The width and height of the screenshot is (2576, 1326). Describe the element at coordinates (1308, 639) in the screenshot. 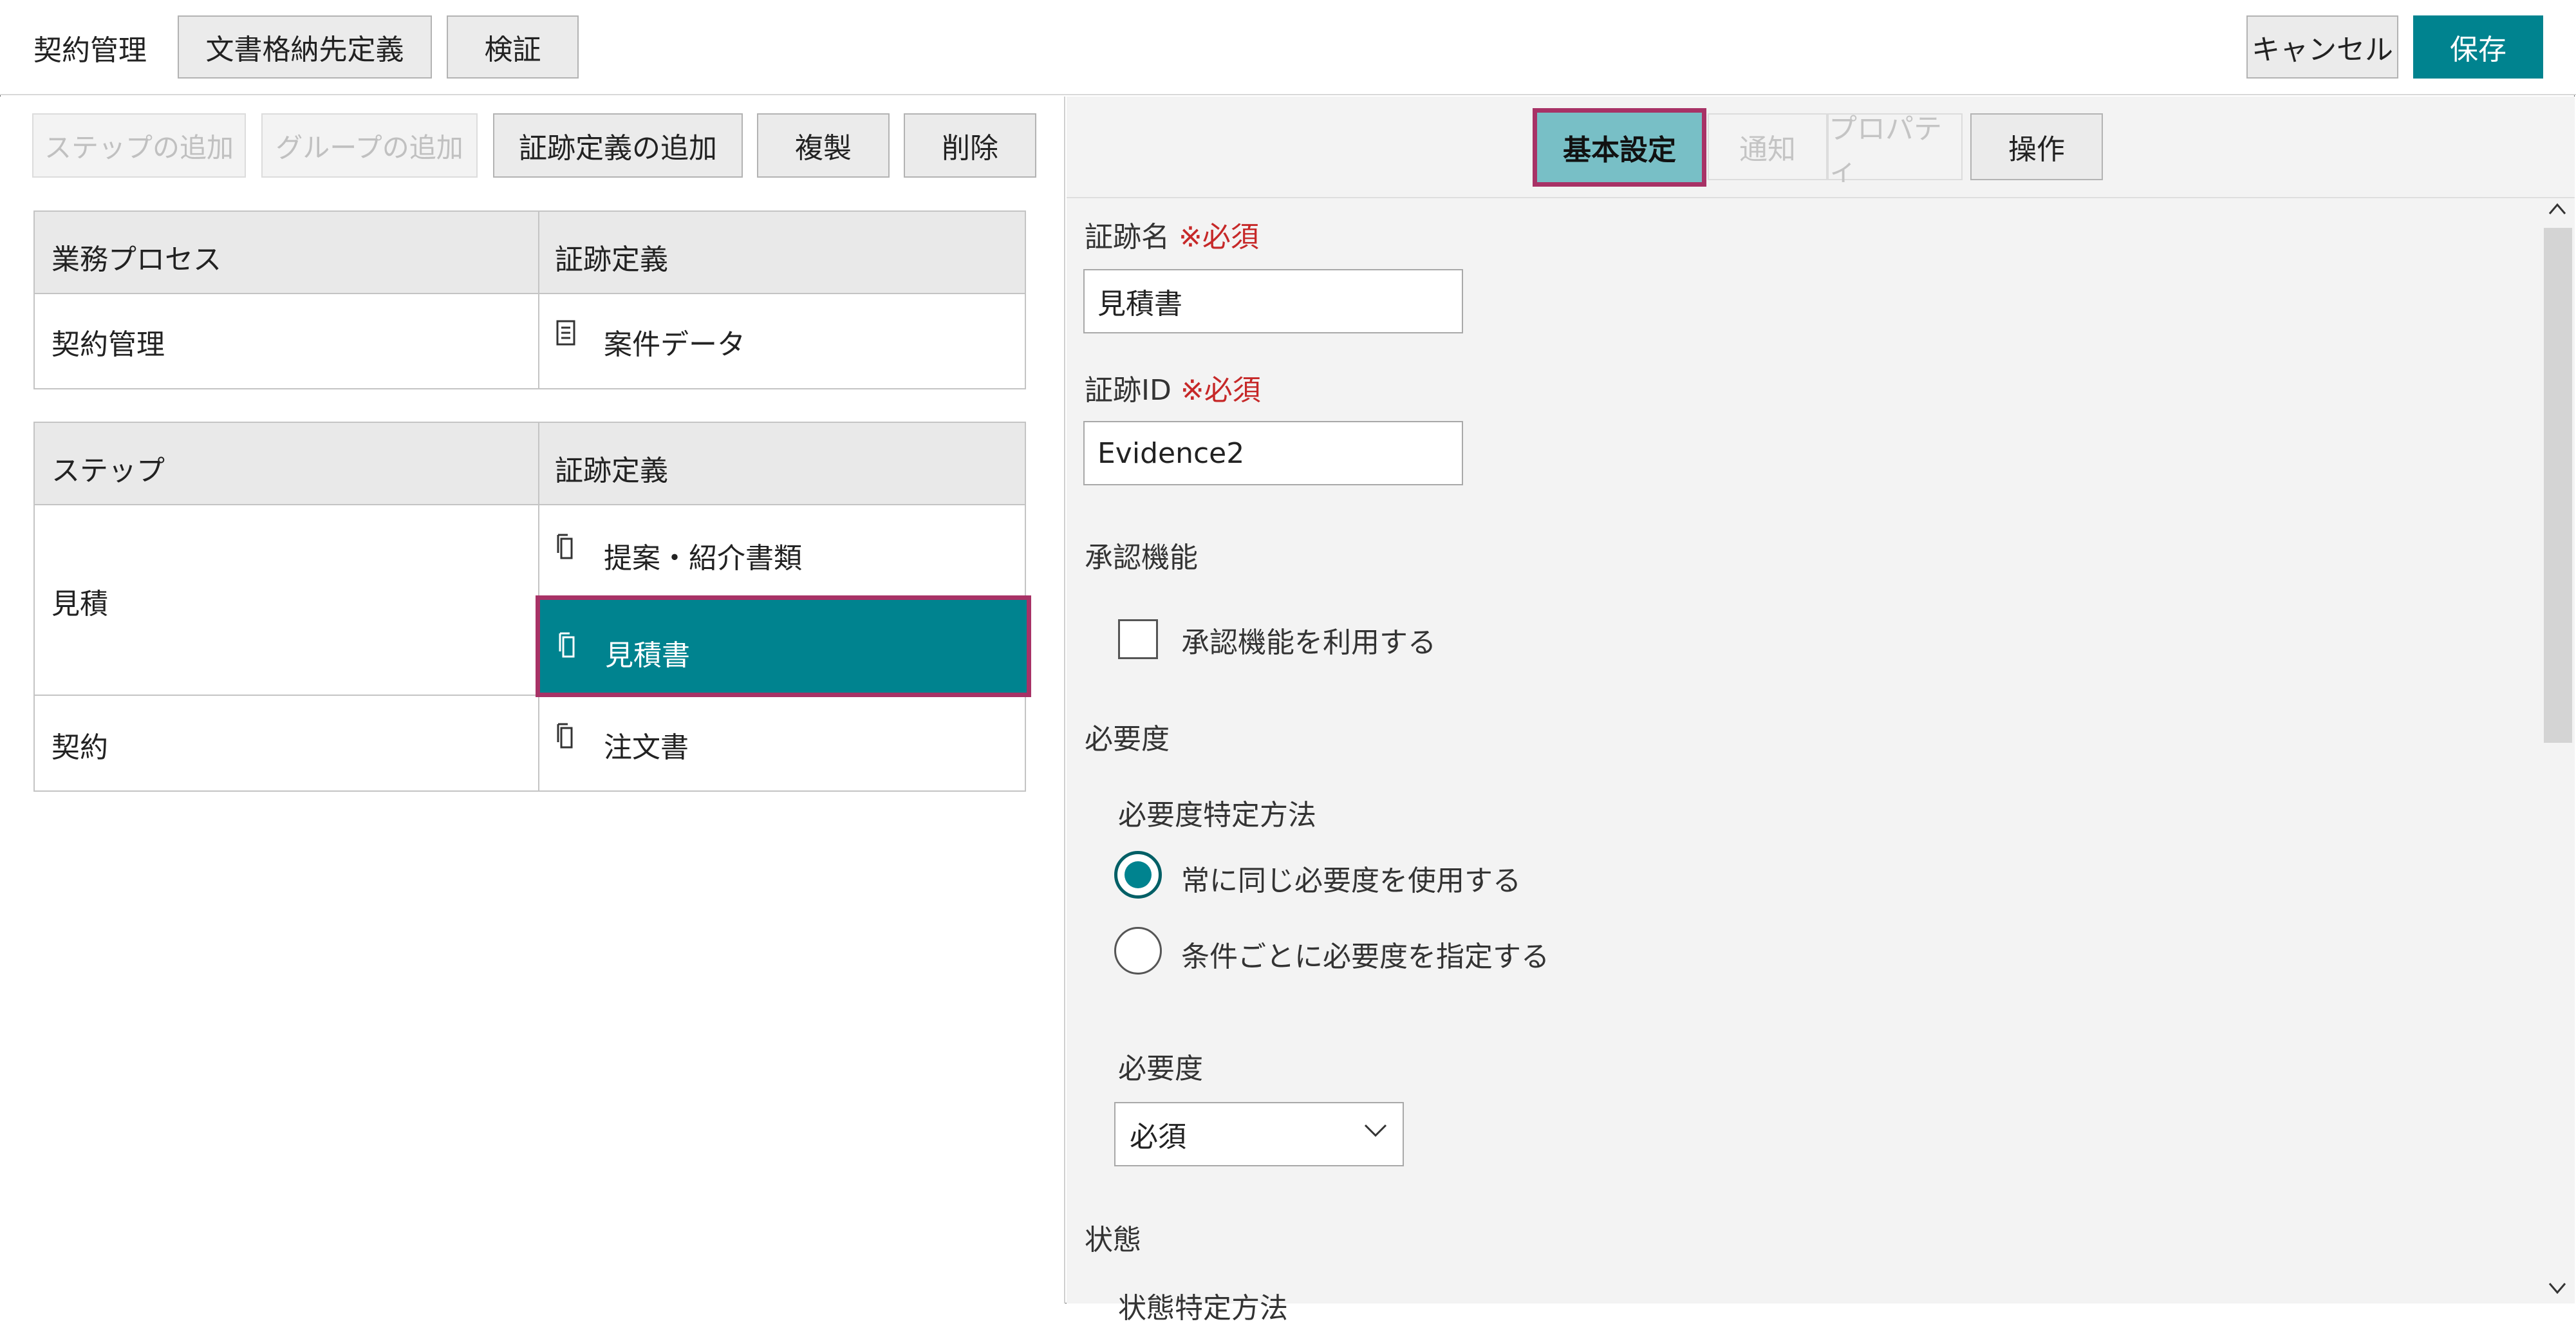

I see `approval-checkbox-label: 承認機能を利用する` at that location.